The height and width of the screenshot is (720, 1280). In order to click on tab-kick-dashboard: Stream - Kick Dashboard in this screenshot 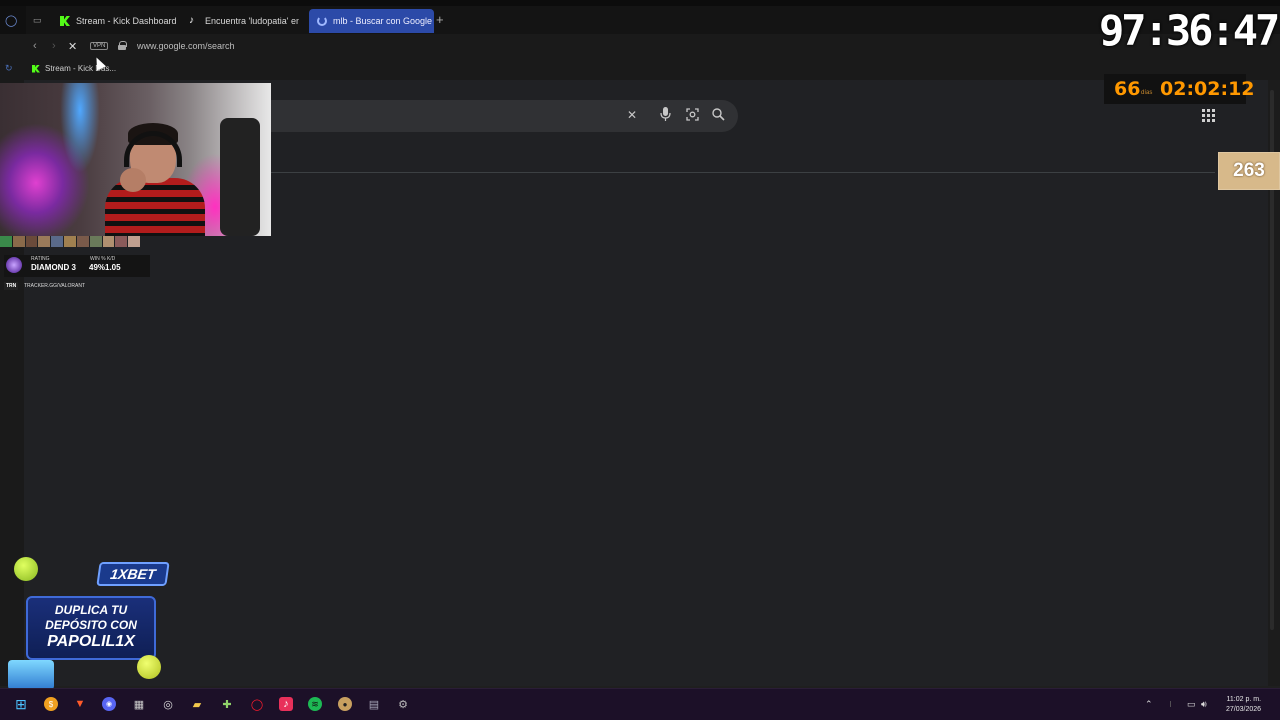, I will do `click(117, 21)`.